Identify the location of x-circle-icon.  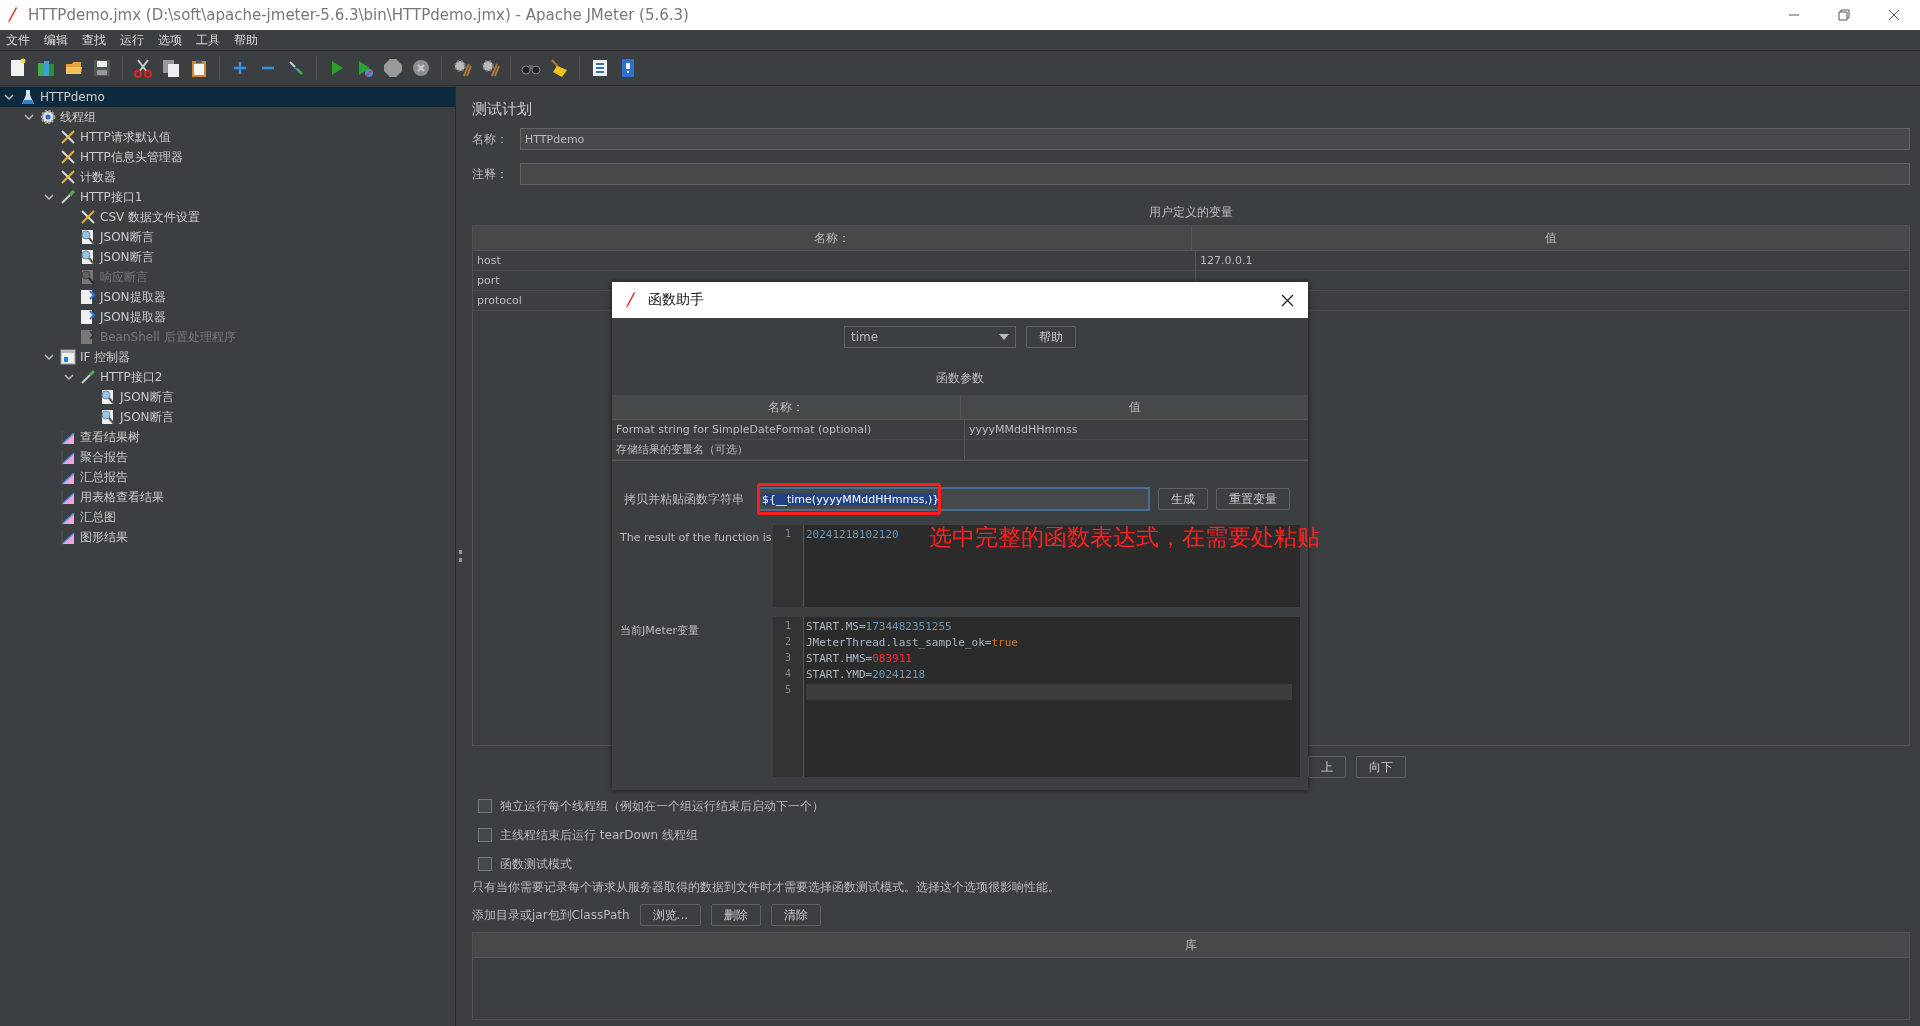
(421, 68).